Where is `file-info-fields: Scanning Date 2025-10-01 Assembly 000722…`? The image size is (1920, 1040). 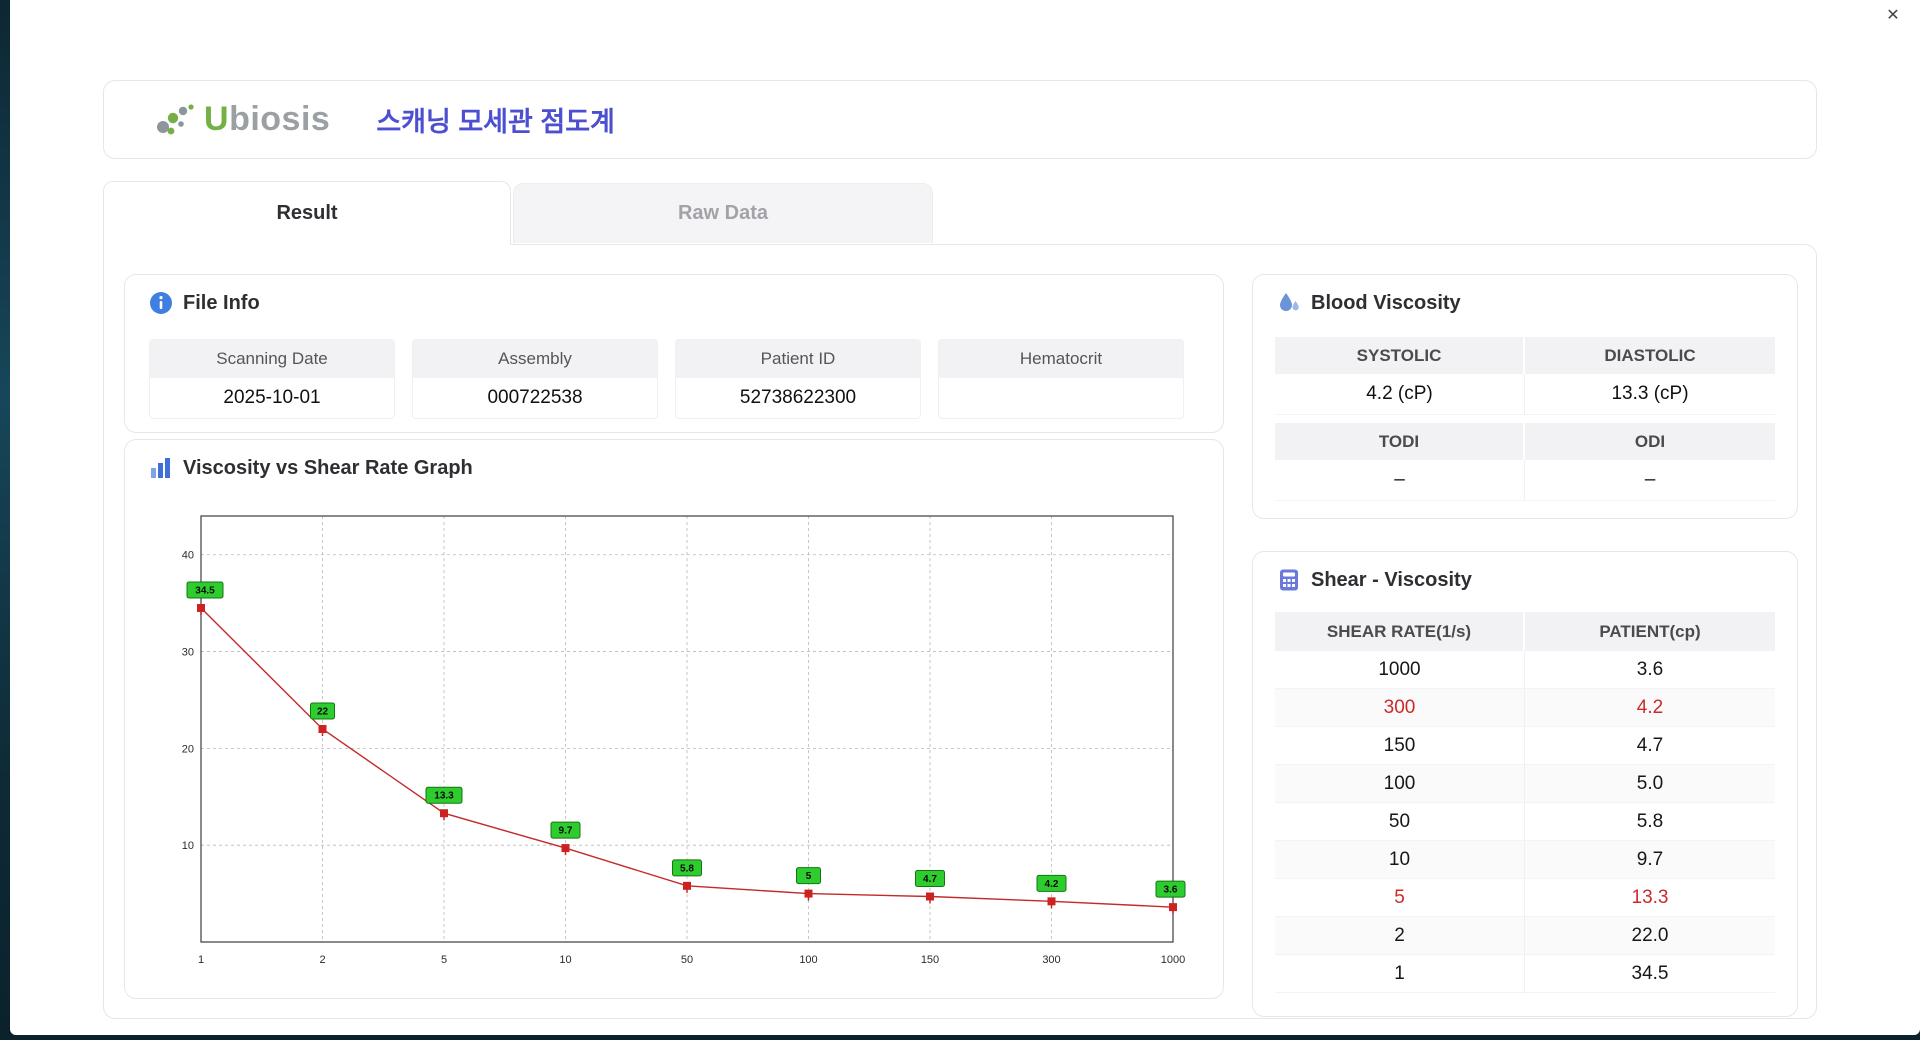
file-info-fields: Scanning Date 2025-10-01 Assembly 000722… is located at coordinates (666, 379).